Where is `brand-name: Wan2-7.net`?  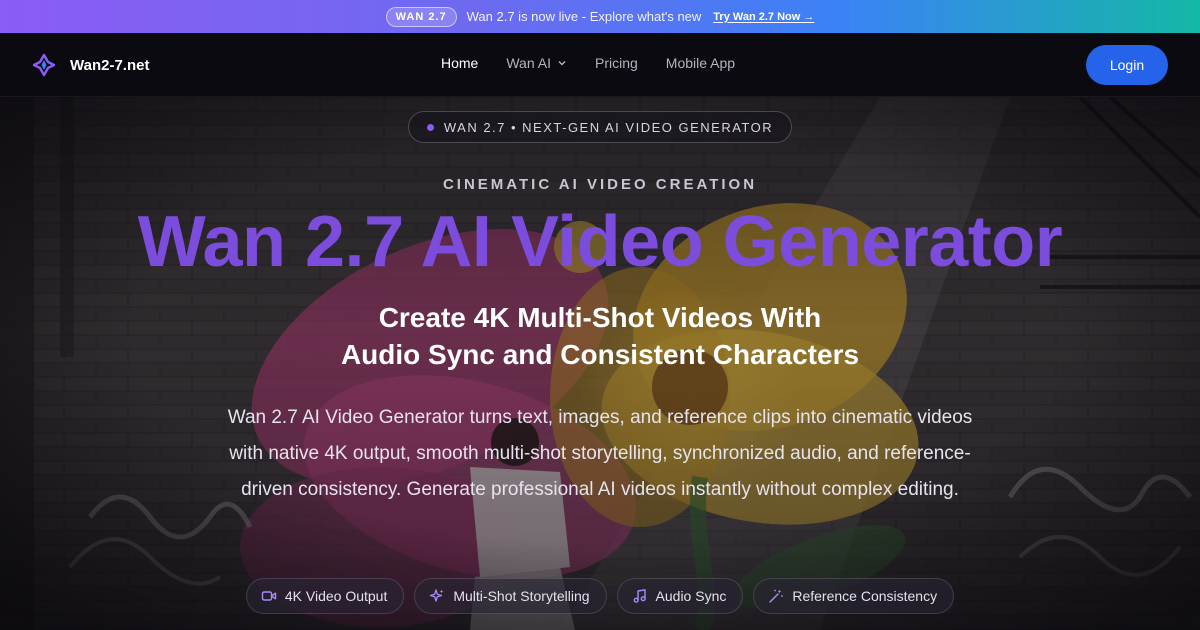 brand-name: Wan2-7.net is located at coordinates (110, 65).